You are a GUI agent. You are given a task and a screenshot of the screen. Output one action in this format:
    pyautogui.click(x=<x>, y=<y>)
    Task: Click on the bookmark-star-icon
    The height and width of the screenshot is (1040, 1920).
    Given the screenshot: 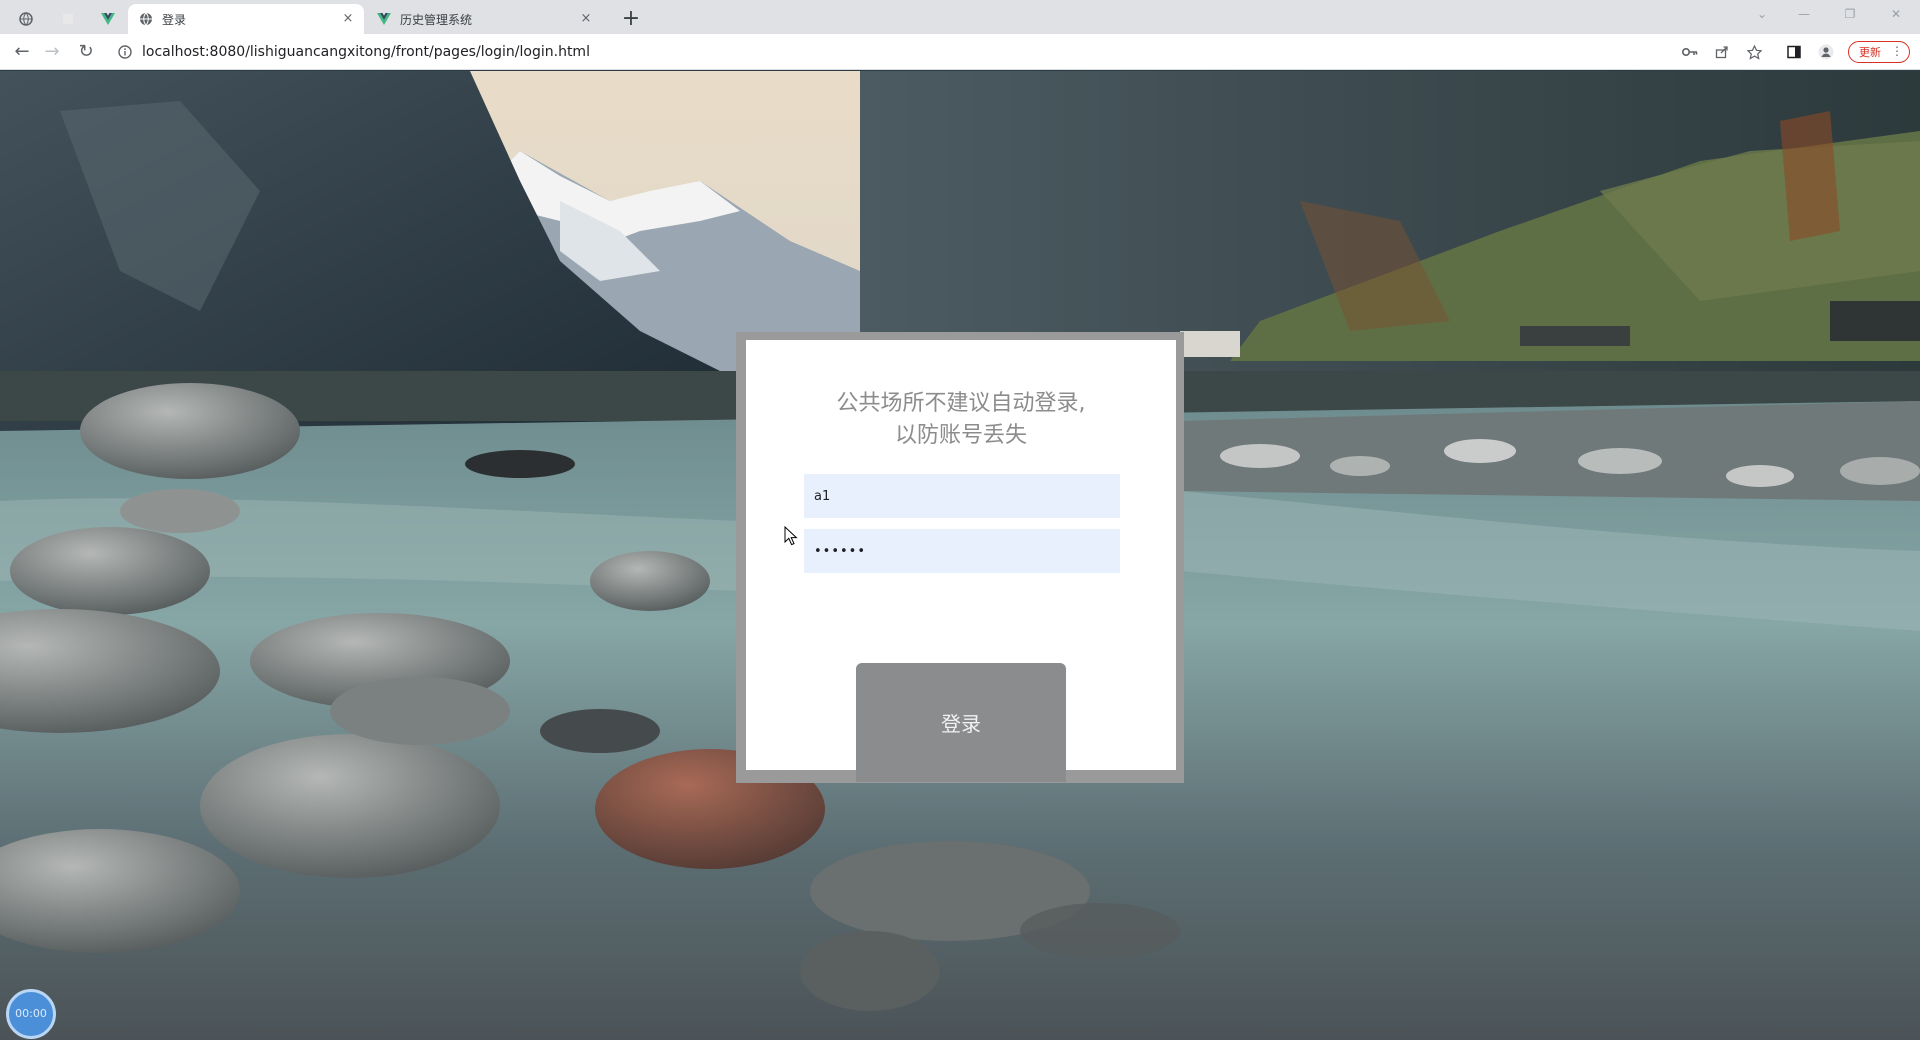 What is the action you would take?
    pyautogui.click(x=1754, y=52)
    